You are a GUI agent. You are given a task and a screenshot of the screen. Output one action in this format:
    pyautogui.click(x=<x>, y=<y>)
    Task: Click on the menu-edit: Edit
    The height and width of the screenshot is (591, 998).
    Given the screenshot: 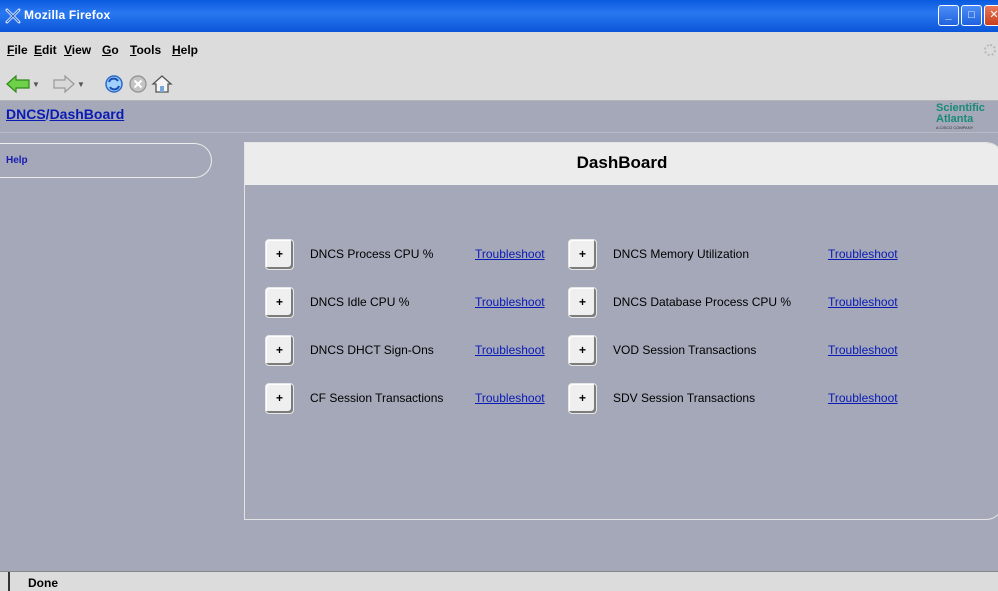 What is the action you would take?
    pyautogui.click(x=45, y=50)
    